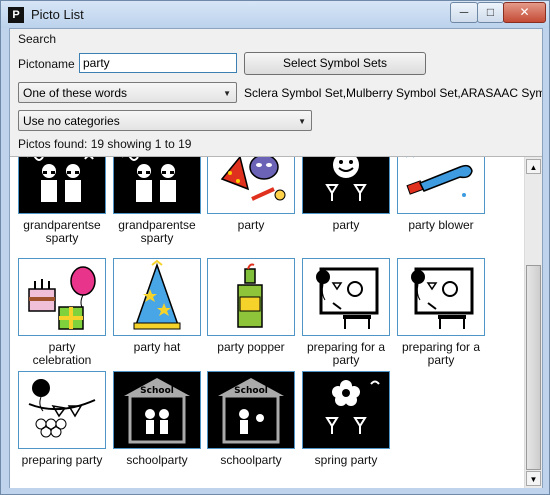  Describe the element at coordinates (533, 367) in the screenshot. I see `scroll-thumb` at that location.